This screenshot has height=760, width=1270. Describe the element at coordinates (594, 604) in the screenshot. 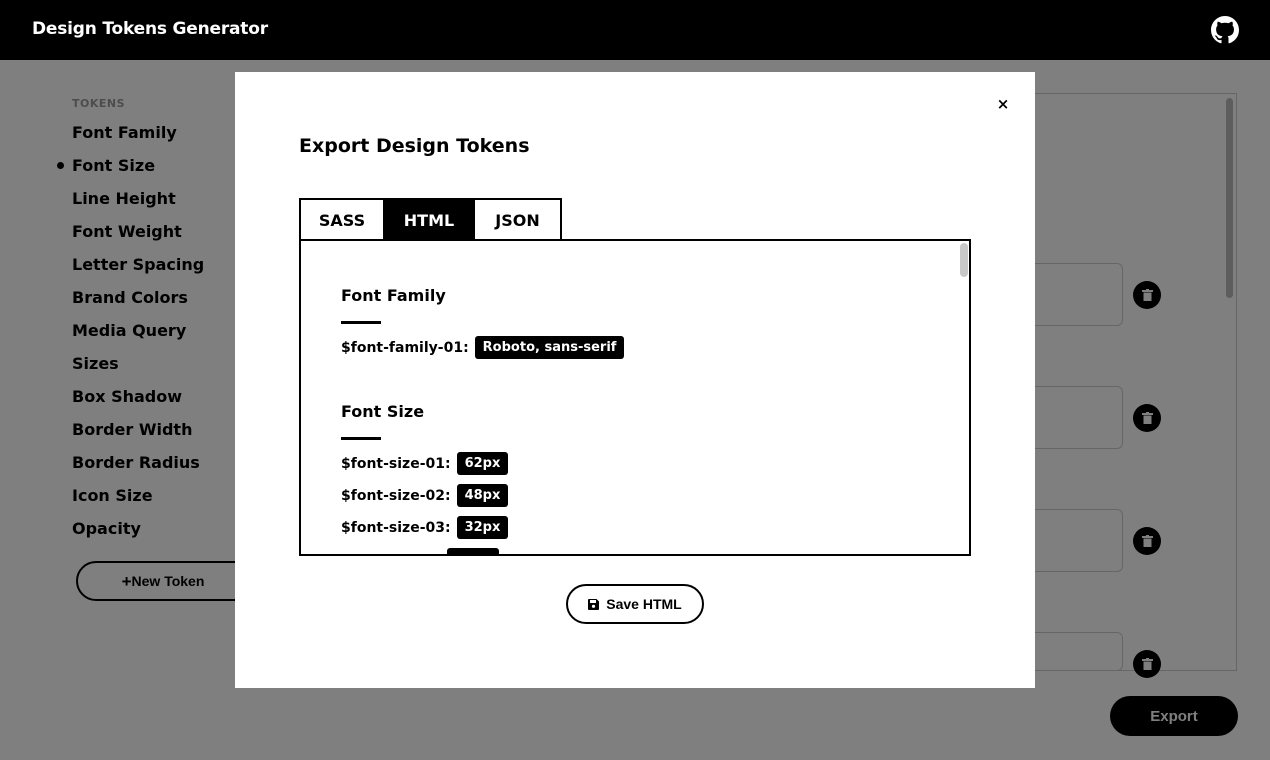

I see `save-icon` at that location.